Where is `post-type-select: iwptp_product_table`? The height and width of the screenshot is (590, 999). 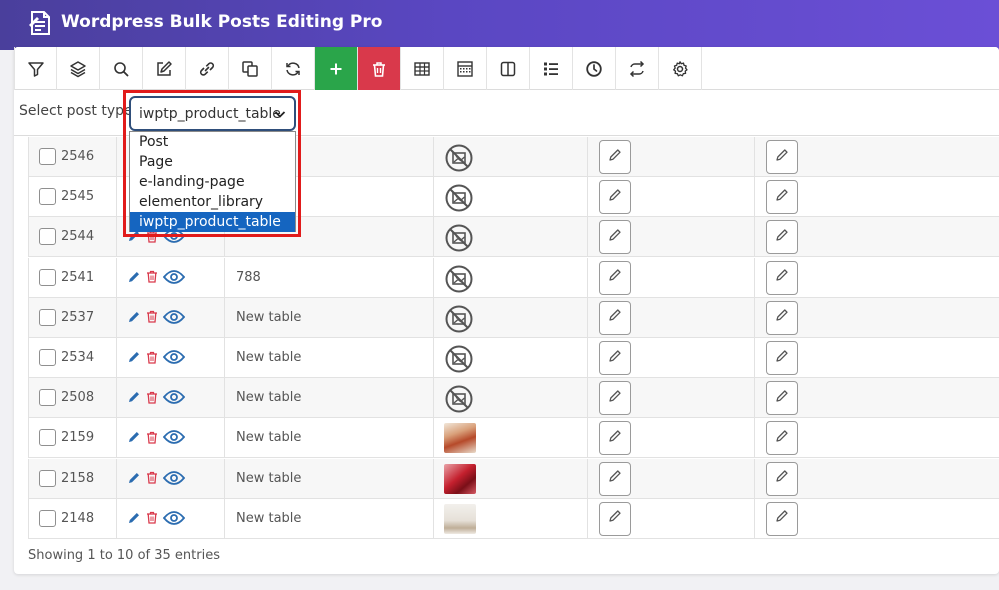
post-type-select: iwptp_product_table is located at coordinates (212, 113).